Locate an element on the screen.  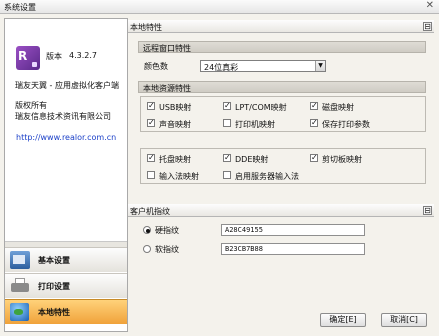
soft-fingerprint-field: B23CB7B88 is located at coordinates (293, 249).